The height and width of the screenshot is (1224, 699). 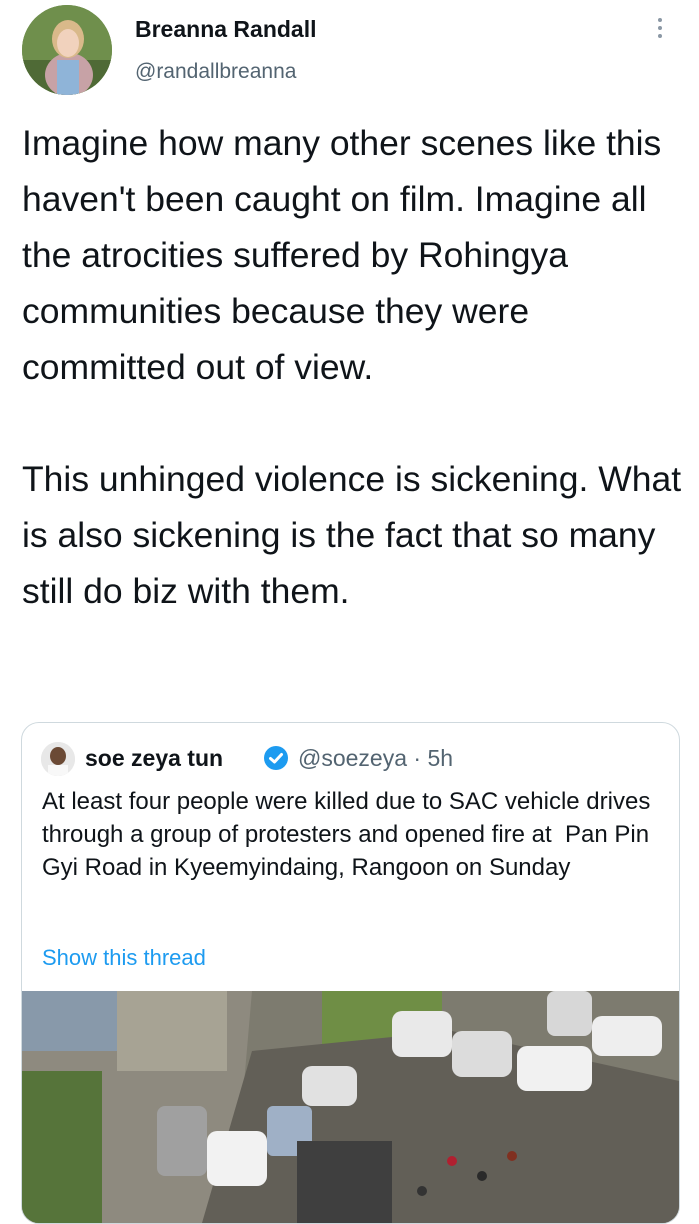 What do you see at coordinates (67, 50) in the screenshot?
I see `author-avatar` at bounding box center [67, 50].